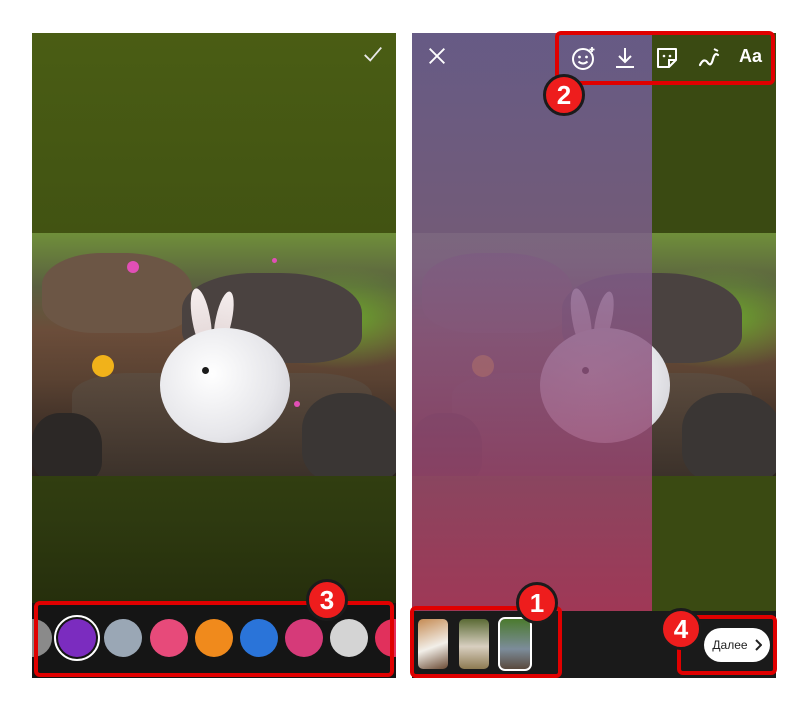 The image size is (808, 710). Describe the element at coordinates (327, 600) in the screenshot. I see `callout-badge-3: 3` at that location.